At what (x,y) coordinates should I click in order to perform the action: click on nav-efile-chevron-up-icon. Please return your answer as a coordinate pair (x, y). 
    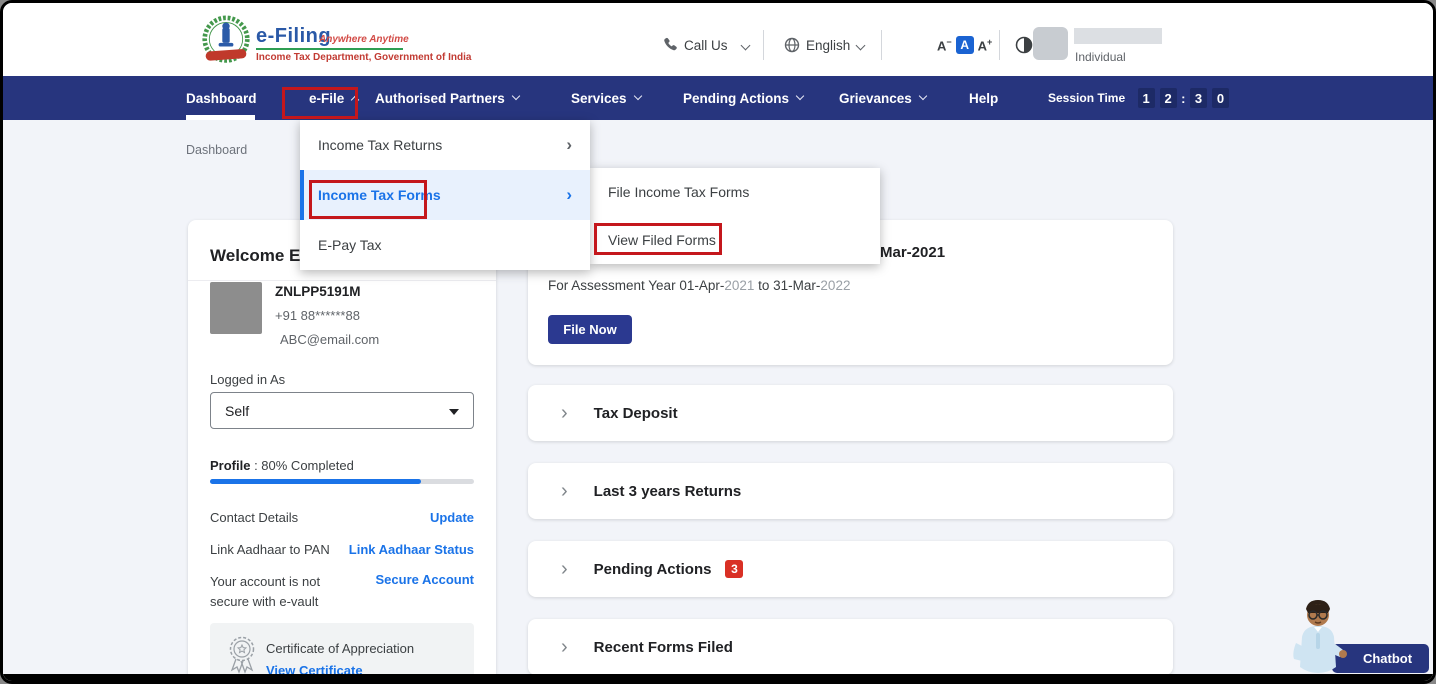
    Looking at the image, I should click on (355, 100).